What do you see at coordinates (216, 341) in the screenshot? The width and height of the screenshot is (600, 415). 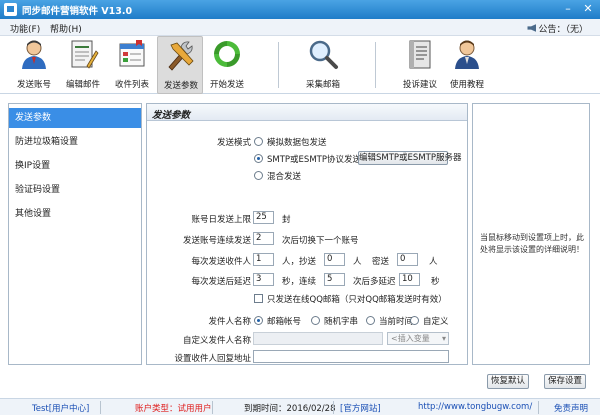 I see `custom-sender-label: 自定义发件人名称` at bounding box center [216, 341].